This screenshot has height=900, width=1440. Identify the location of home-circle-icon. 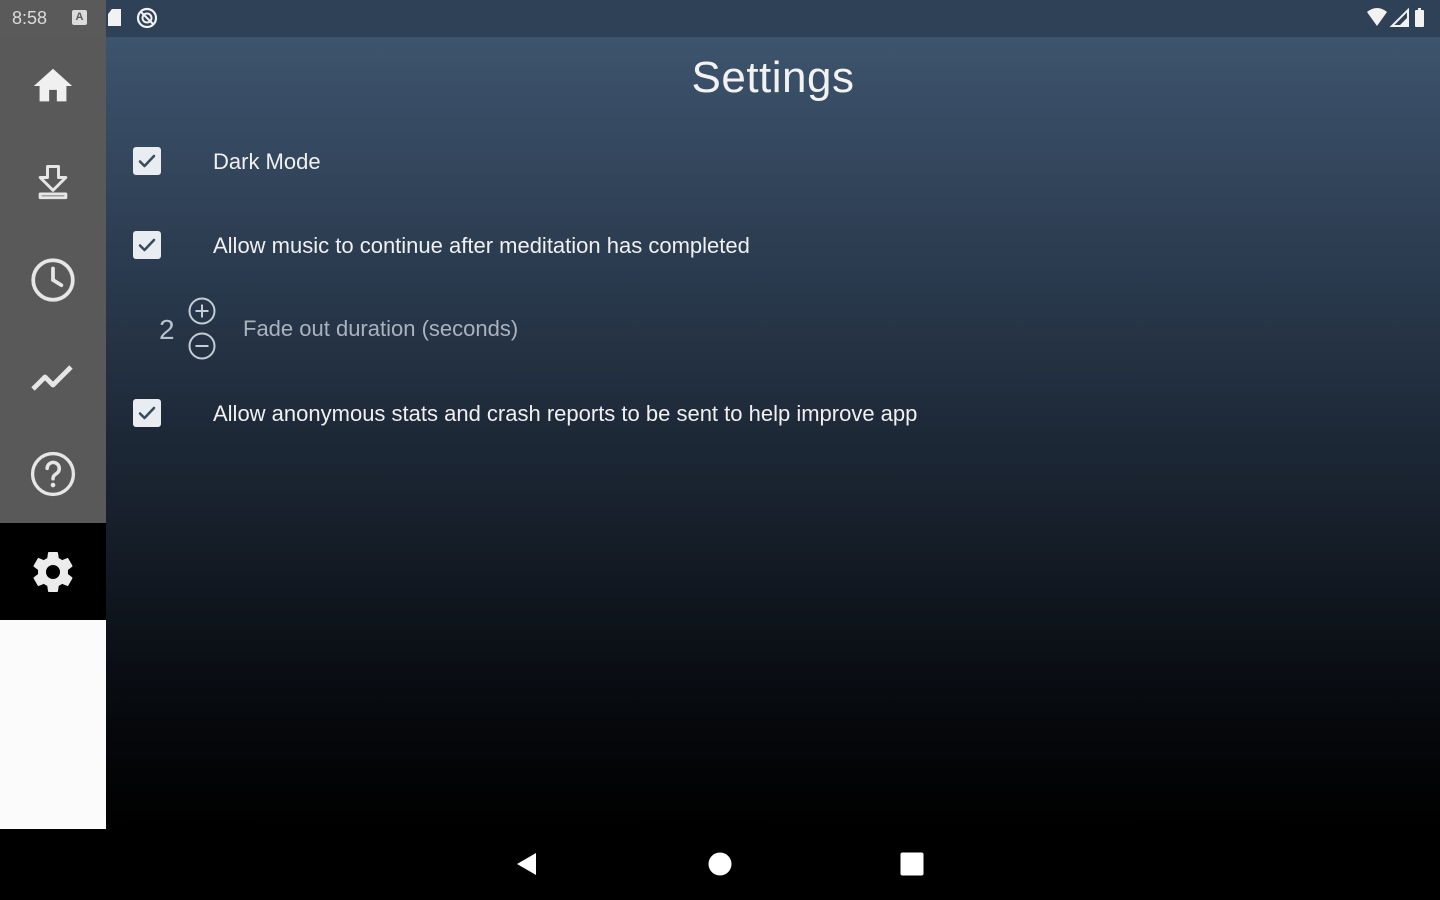
(720, 864).